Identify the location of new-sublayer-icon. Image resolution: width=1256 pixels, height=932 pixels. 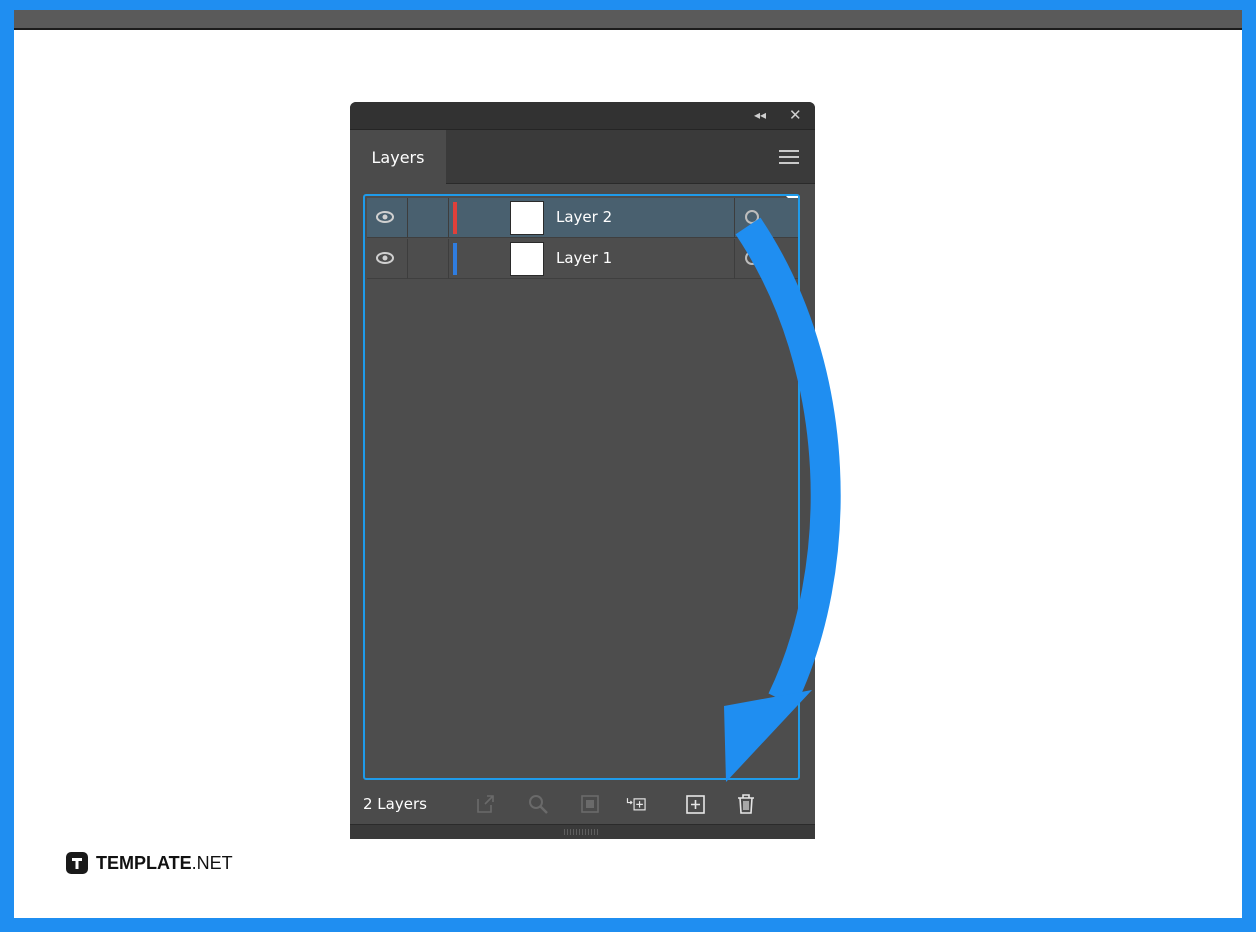
(637, 804).